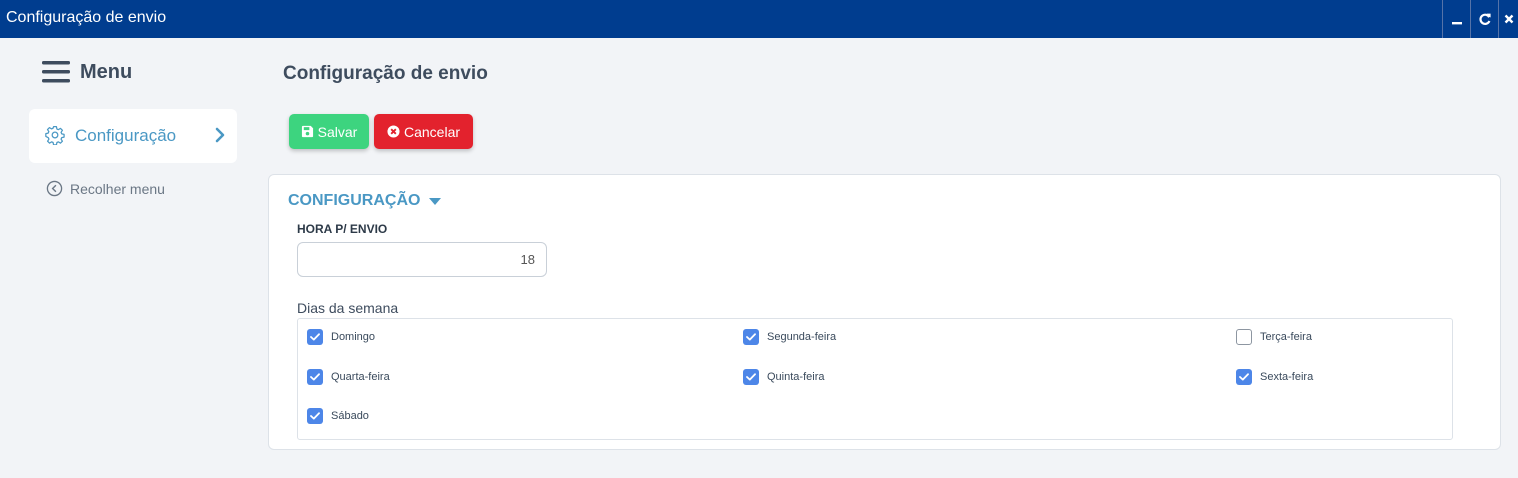  I want to click on gear-icon, so click(55, 135).